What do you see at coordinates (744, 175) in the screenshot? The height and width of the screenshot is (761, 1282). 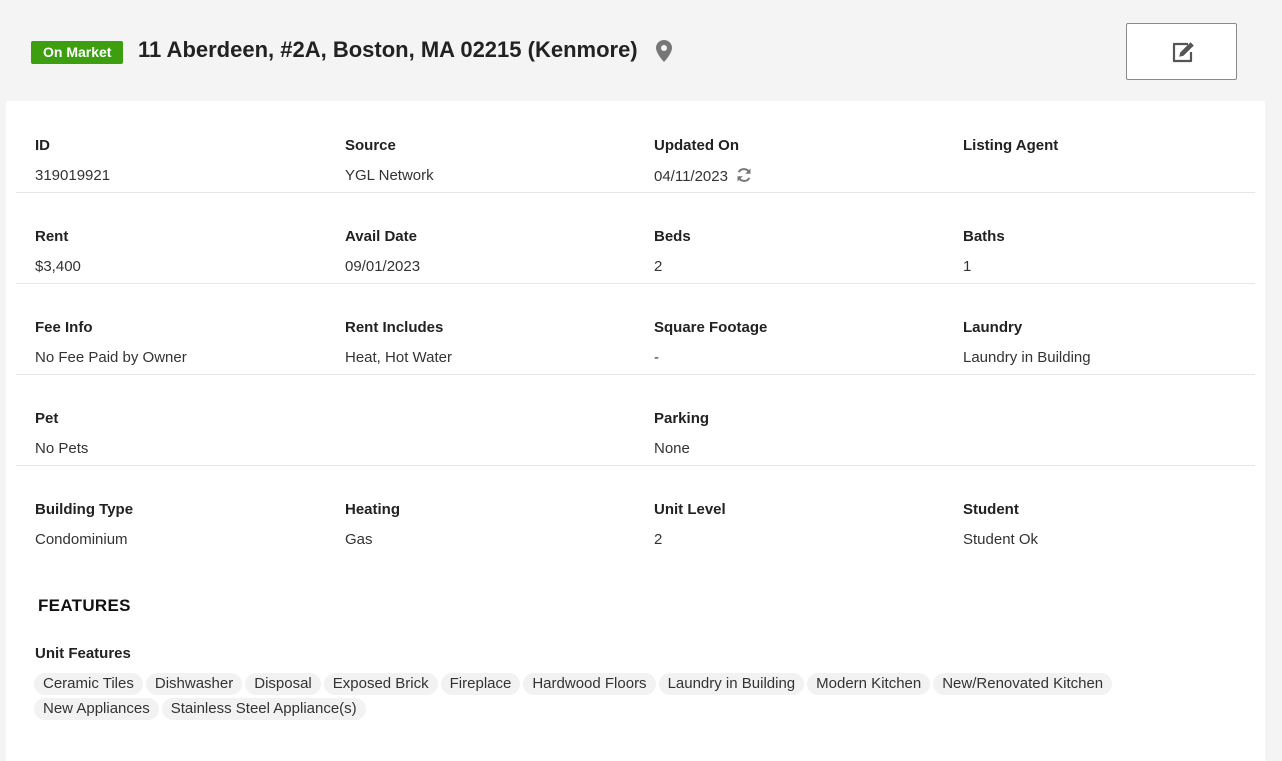 I see `refresh-icon` at bounding box center [744, 175].